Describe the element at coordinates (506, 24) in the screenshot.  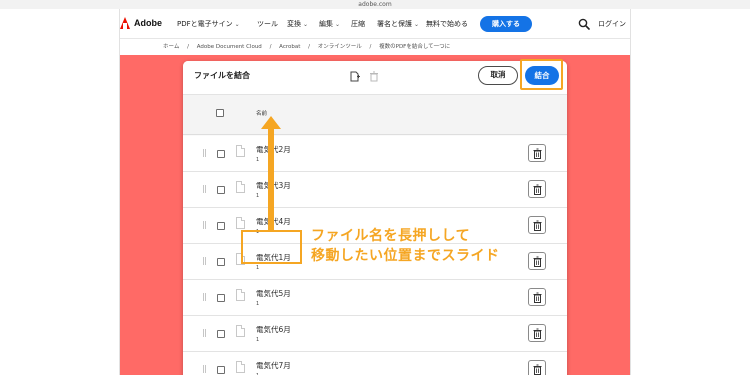
I see `buy-button: 購入する` at that location.